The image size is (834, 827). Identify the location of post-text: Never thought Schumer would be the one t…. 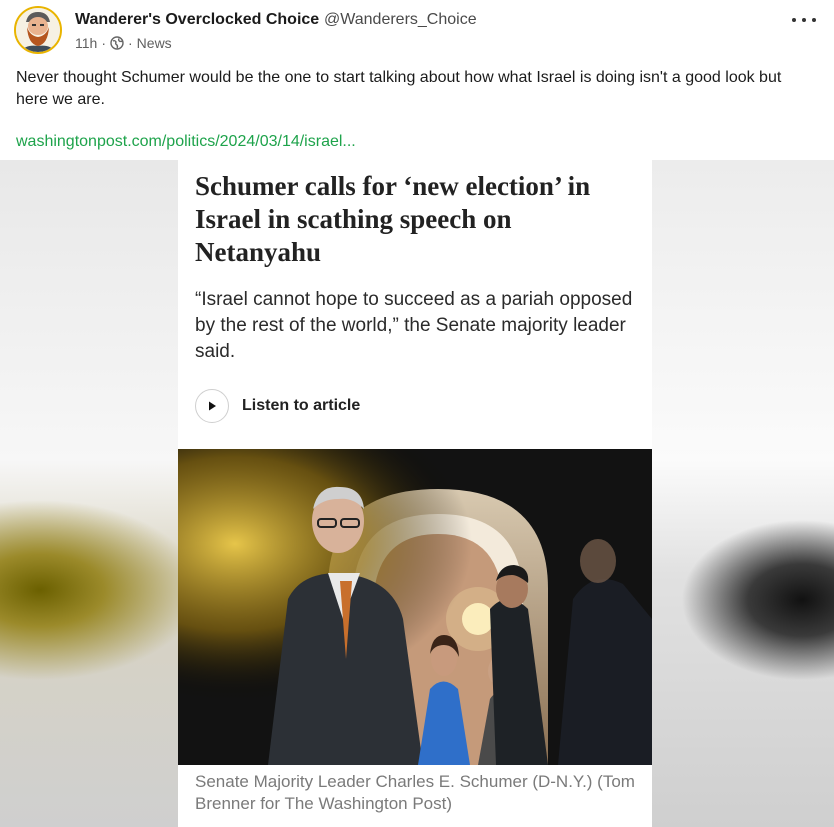
(399, 88).